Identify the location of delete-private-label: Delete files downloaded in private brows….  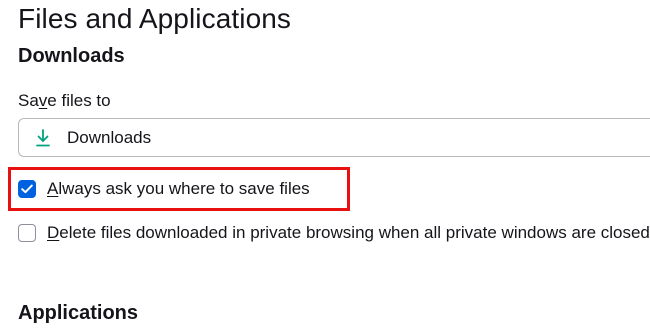
(348, 233).